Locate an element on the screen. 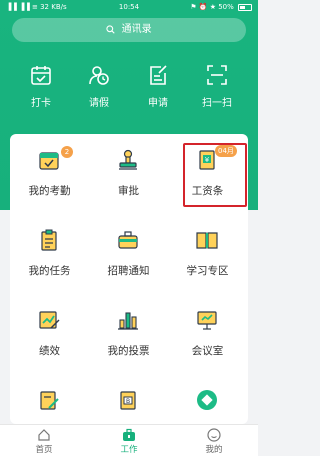 The width and height of the screenshot is (320, 456). tab-mine: 我的 is located at coordinates (214, 441).